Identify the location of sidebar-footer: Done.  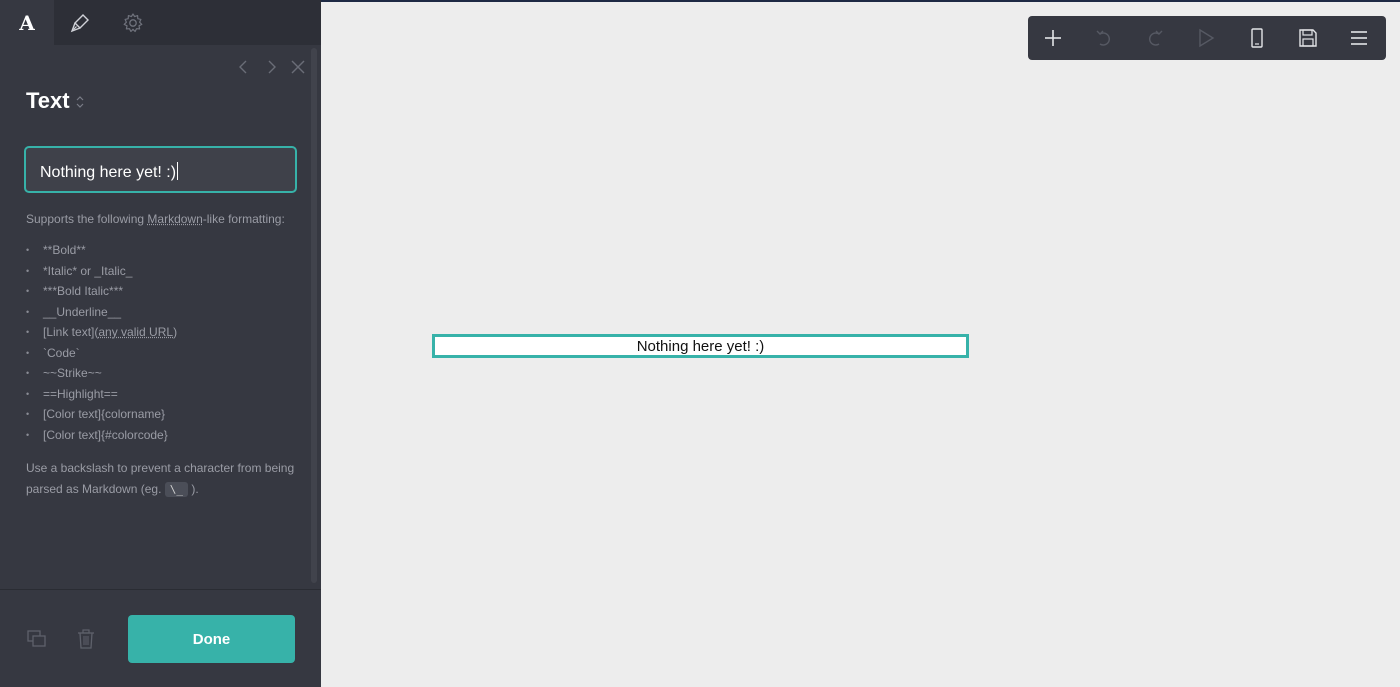
(160, 638).